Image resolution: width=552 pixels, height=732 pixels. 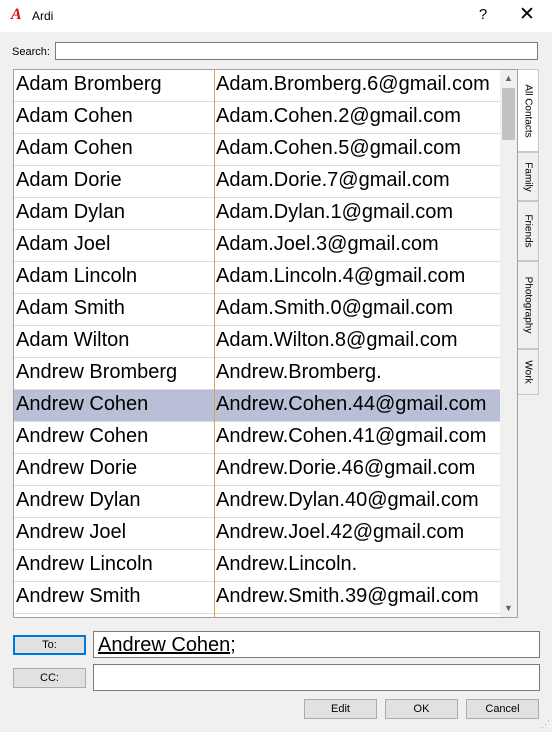 What do you see at coordinates (338, 116) in the screenshot?
I see `contact-email: Adam.Cohen.2@gmail.com` at bounding box center [338, 116].